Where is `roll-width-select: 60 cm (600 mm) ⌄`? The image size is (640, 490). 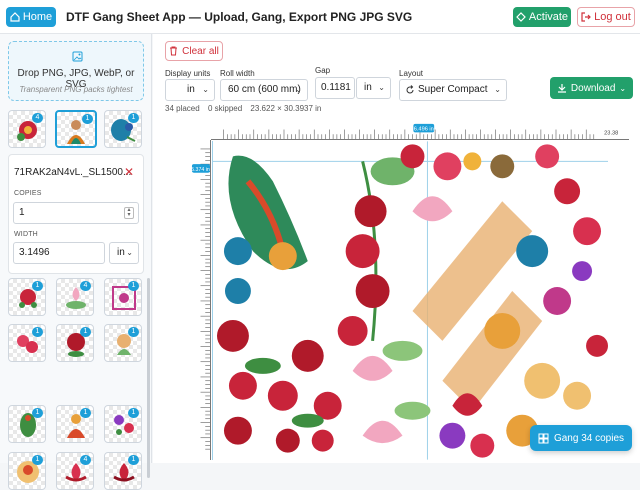 roll-width-select: 60 cm (600 mm) ⌄ is located at coordinates (264, 90).